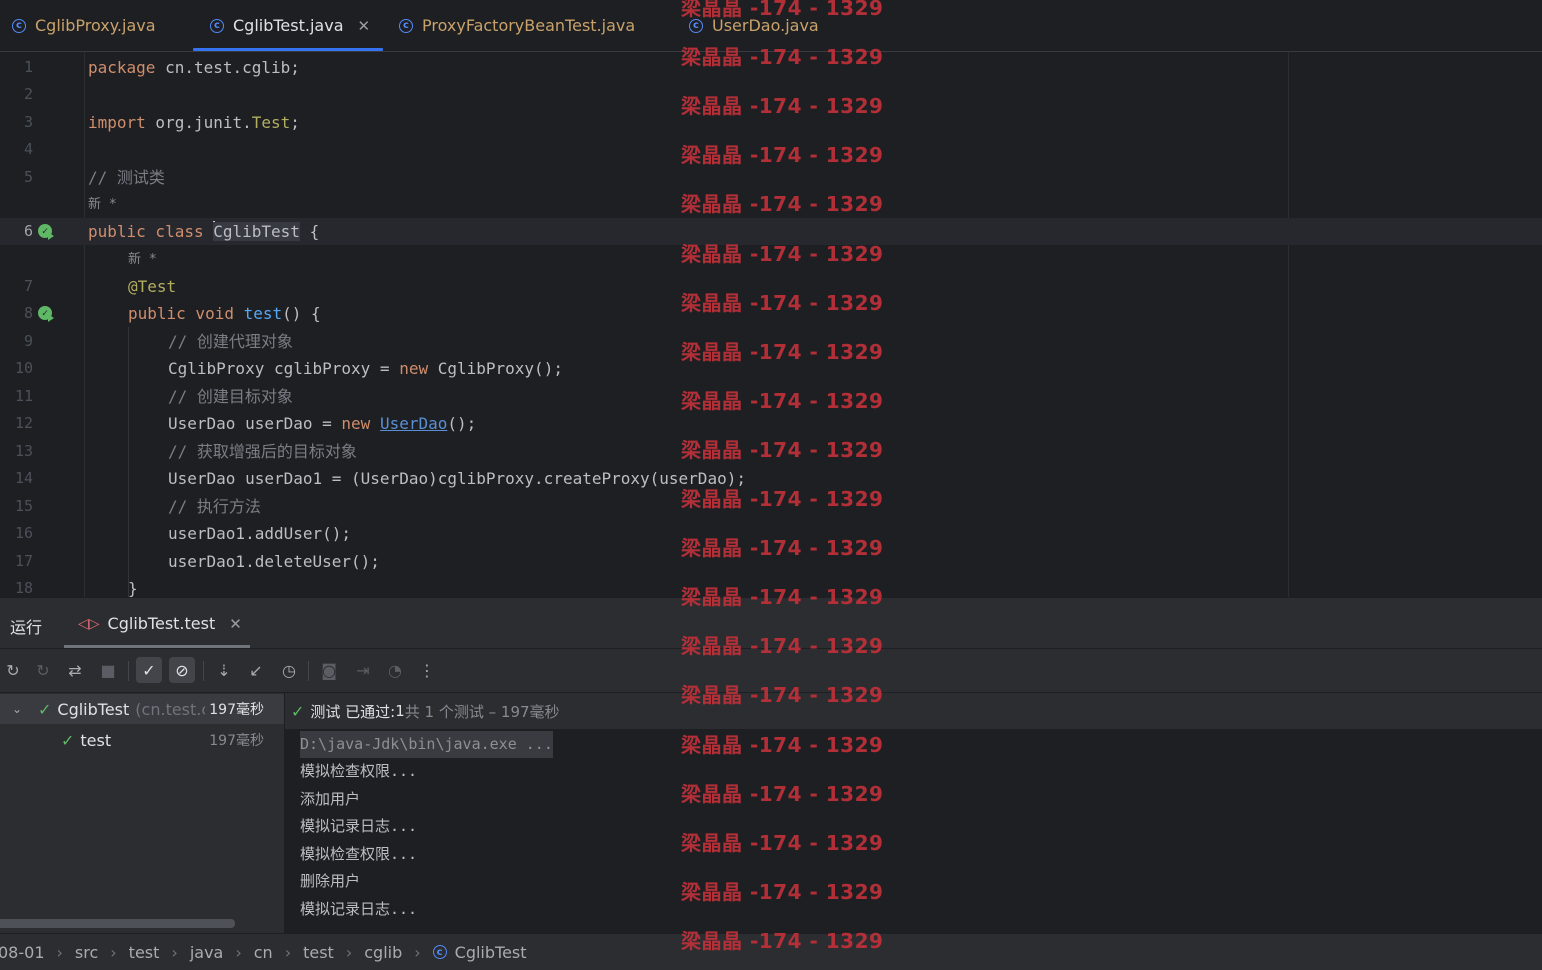 The image size is (1542, 970). I want to click on code-text: {, so click(309, 231).